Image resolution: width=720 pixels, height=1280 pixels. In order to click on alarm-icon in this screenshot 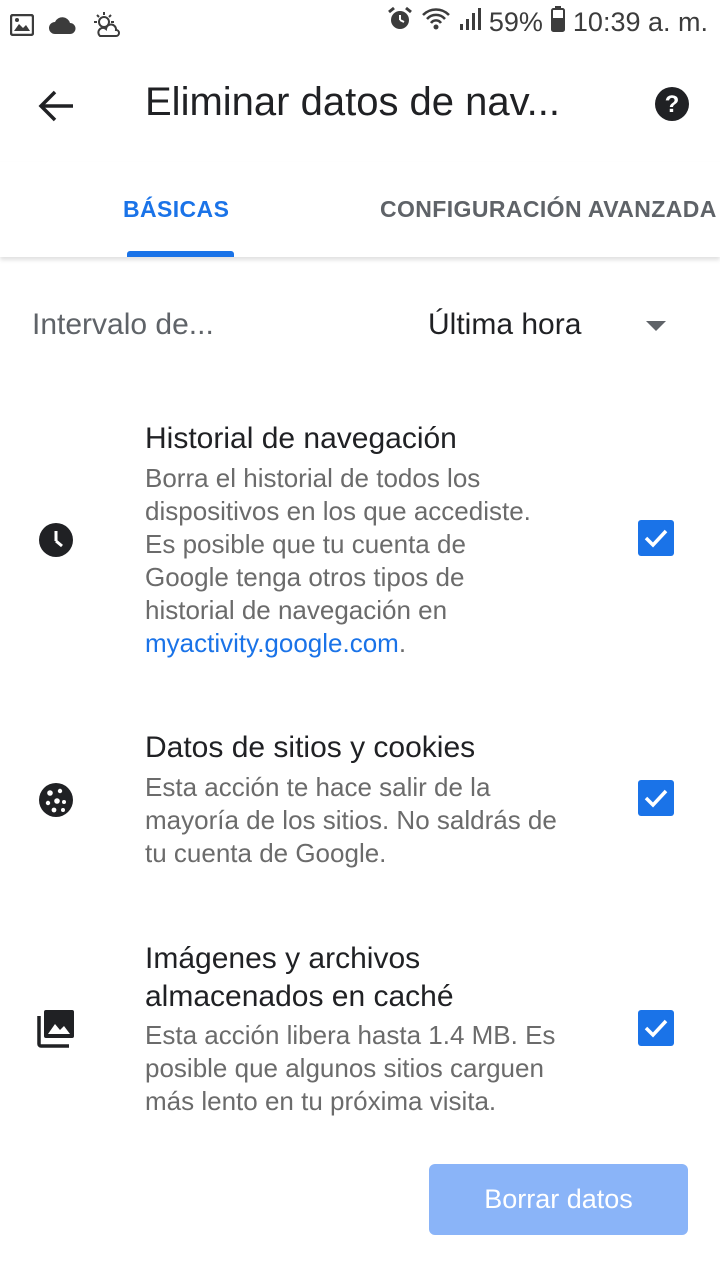, I will do `click(400, 22)`.